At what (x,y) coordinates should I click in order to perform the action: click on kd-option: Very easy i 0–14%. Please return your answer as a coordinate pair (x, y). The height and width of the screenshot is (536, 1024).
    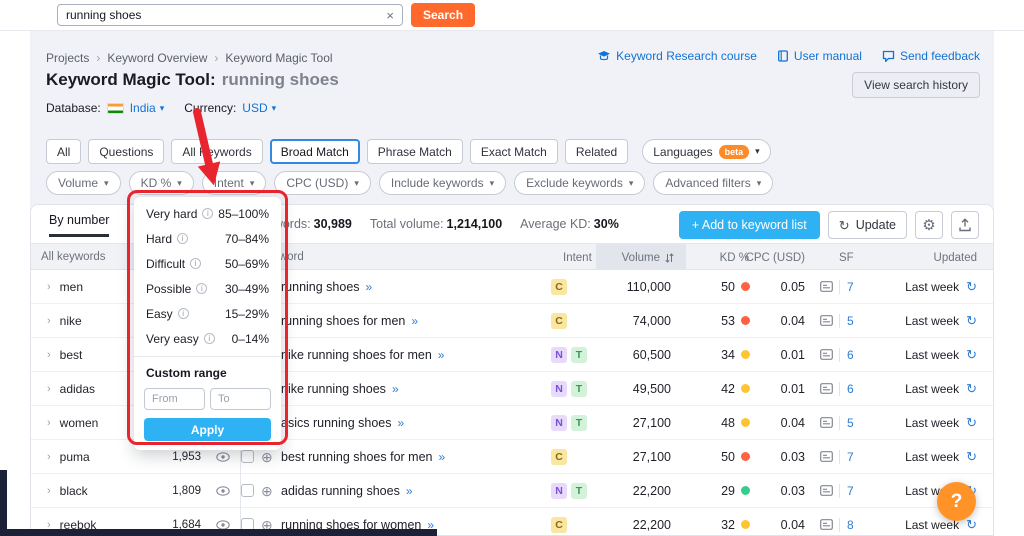
    Looking at the image, I should click on (207, 338).